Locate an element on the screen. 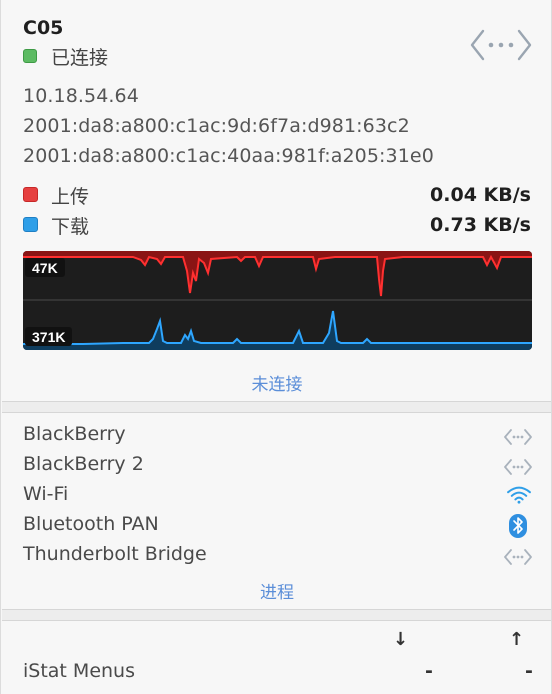 Image resolution: width=552 pixels, height=694 pixels. process-upload: - is located at coordinates (529, 671).